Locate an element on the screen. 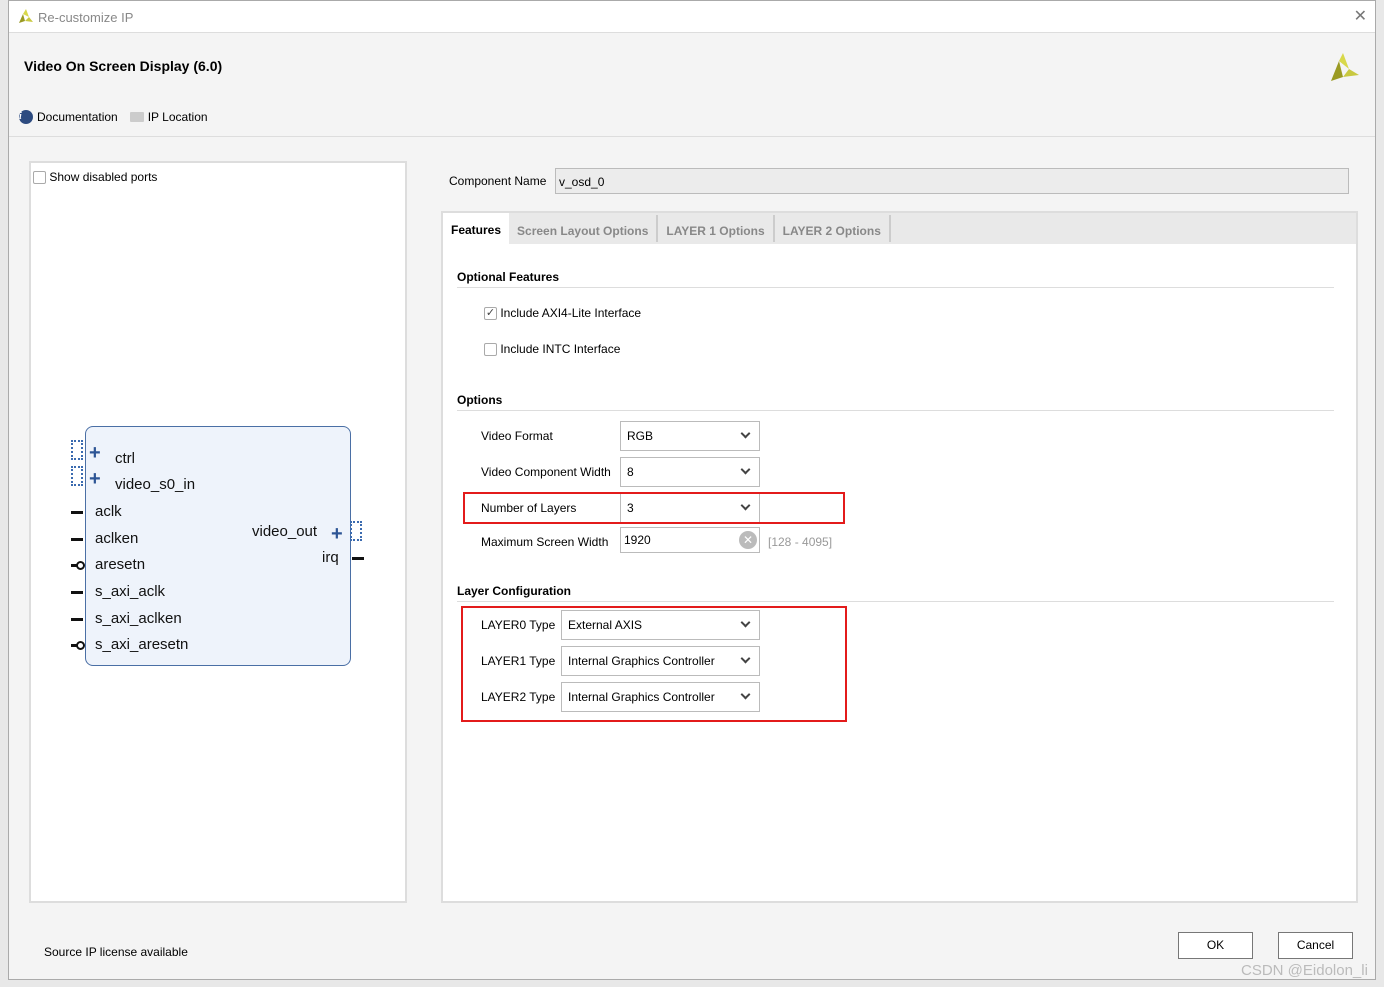  cancel-button: Cancel is located at coordinates (1315, 945).